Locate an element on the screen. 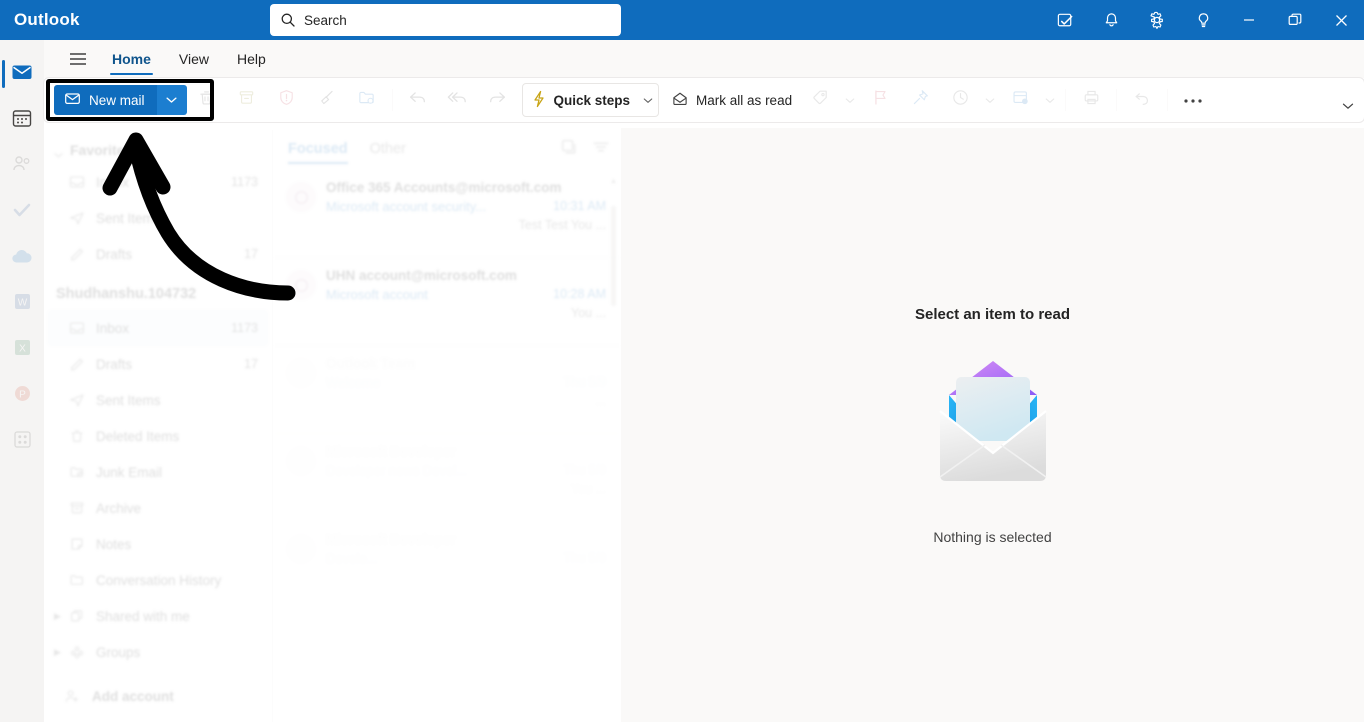 Image resolution: width=1364 pixels, height=722 pixels. reply-arrow-icon is located at coordinates (417, 100).